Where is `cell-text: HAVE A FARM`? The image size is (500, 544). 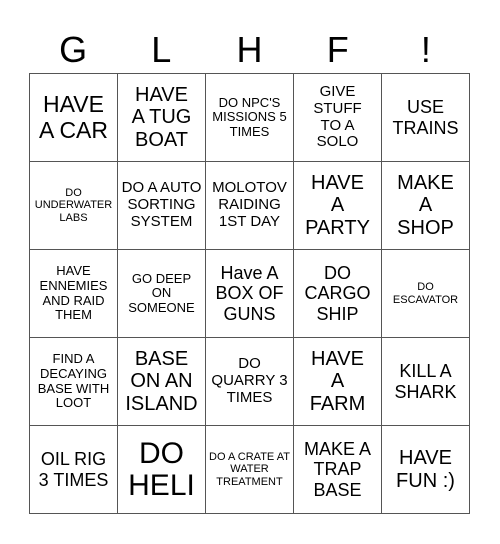
cell-text: HAVE A FARM is located at coordinates (337, 381).